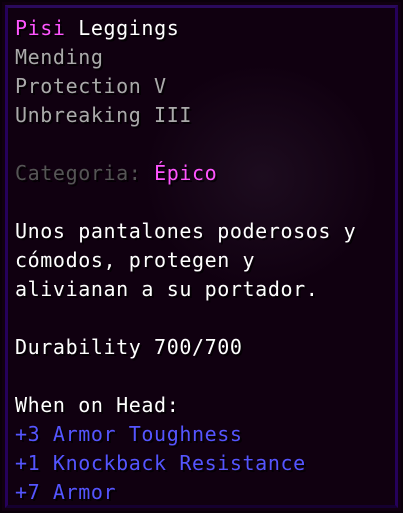  What do you see at coordinates (66, 492) in the screenshot?
I see `modifier-armor: +7 Armor` at bounding box center [66, 492].